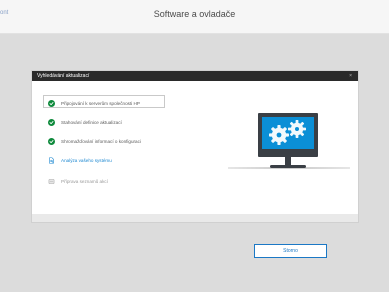  Describe the element at coordinates (101, 141) in the screenshot. I see `step-label: Shromažďování informací o konfiguraci` at that location.